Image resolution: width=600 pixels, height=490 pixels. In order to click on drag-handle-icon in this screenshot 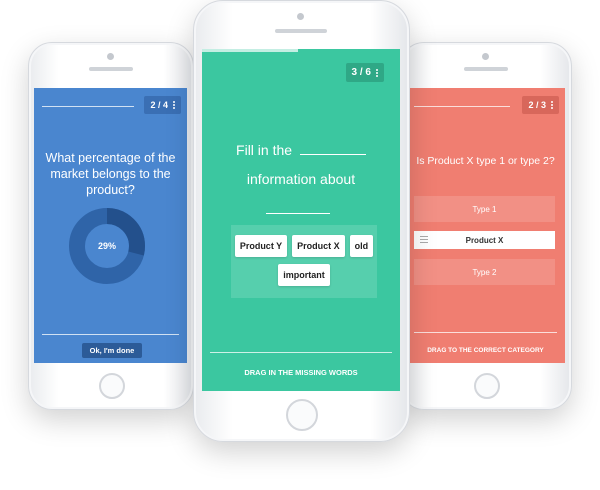, I will do `click(424, 239)`.